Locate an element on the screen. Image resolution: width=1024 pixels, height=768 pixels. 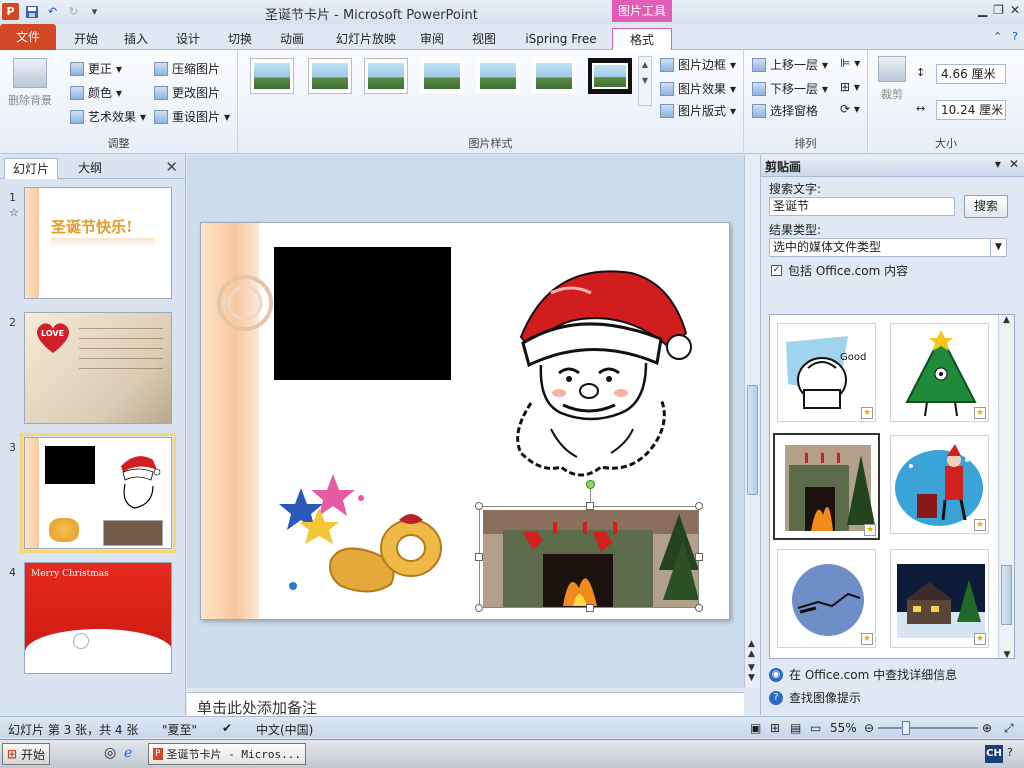
height-input: 4.66 厘米 is located at coordinates (971, 74).